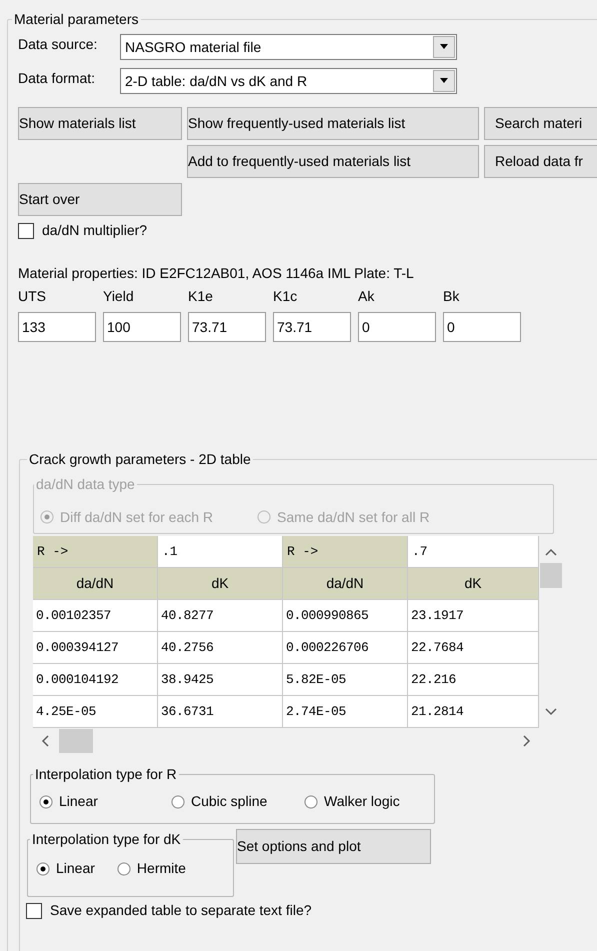  What do you see at coordinates (220, 648) in the screenshot?
I see `table-cell: 40.2756` at bounding box center [220, 648].